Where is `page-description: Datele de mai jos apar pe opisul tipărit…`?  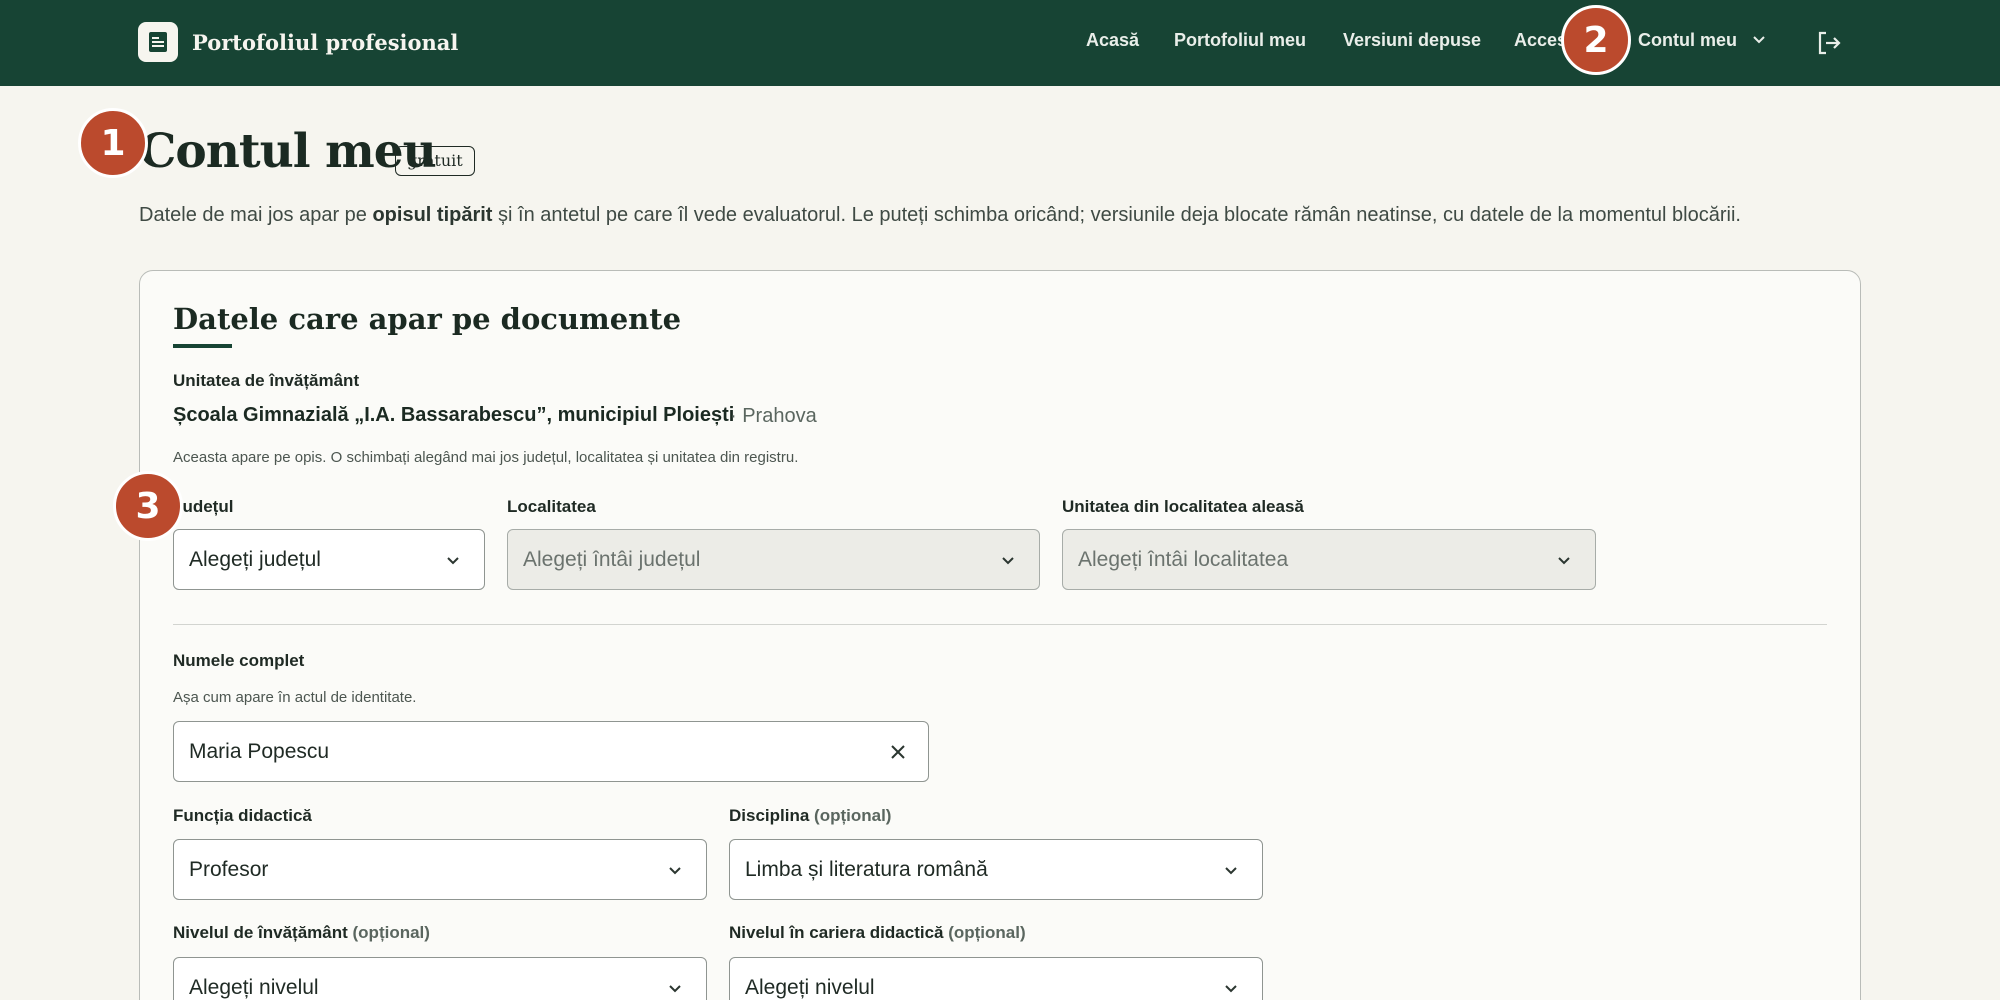
page-description: Datele de mai jos apar pe opisul tipărit… is located at coordinates (940, 215).